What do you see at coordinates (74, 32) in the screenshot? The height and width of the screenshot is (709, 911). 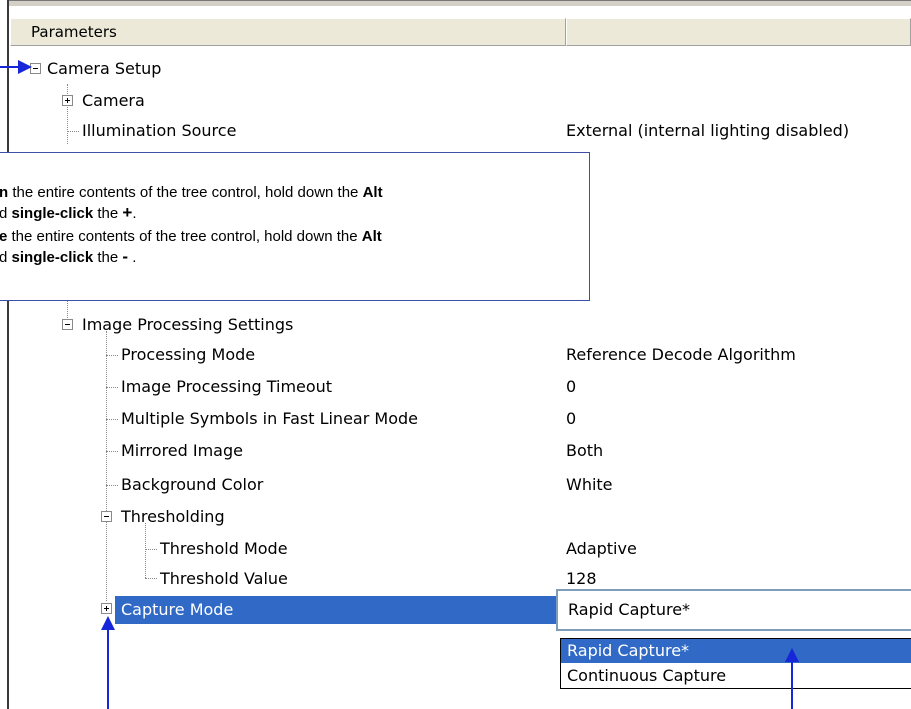 I see `column-header-label: Parameters` at bounding box center [74, 32].